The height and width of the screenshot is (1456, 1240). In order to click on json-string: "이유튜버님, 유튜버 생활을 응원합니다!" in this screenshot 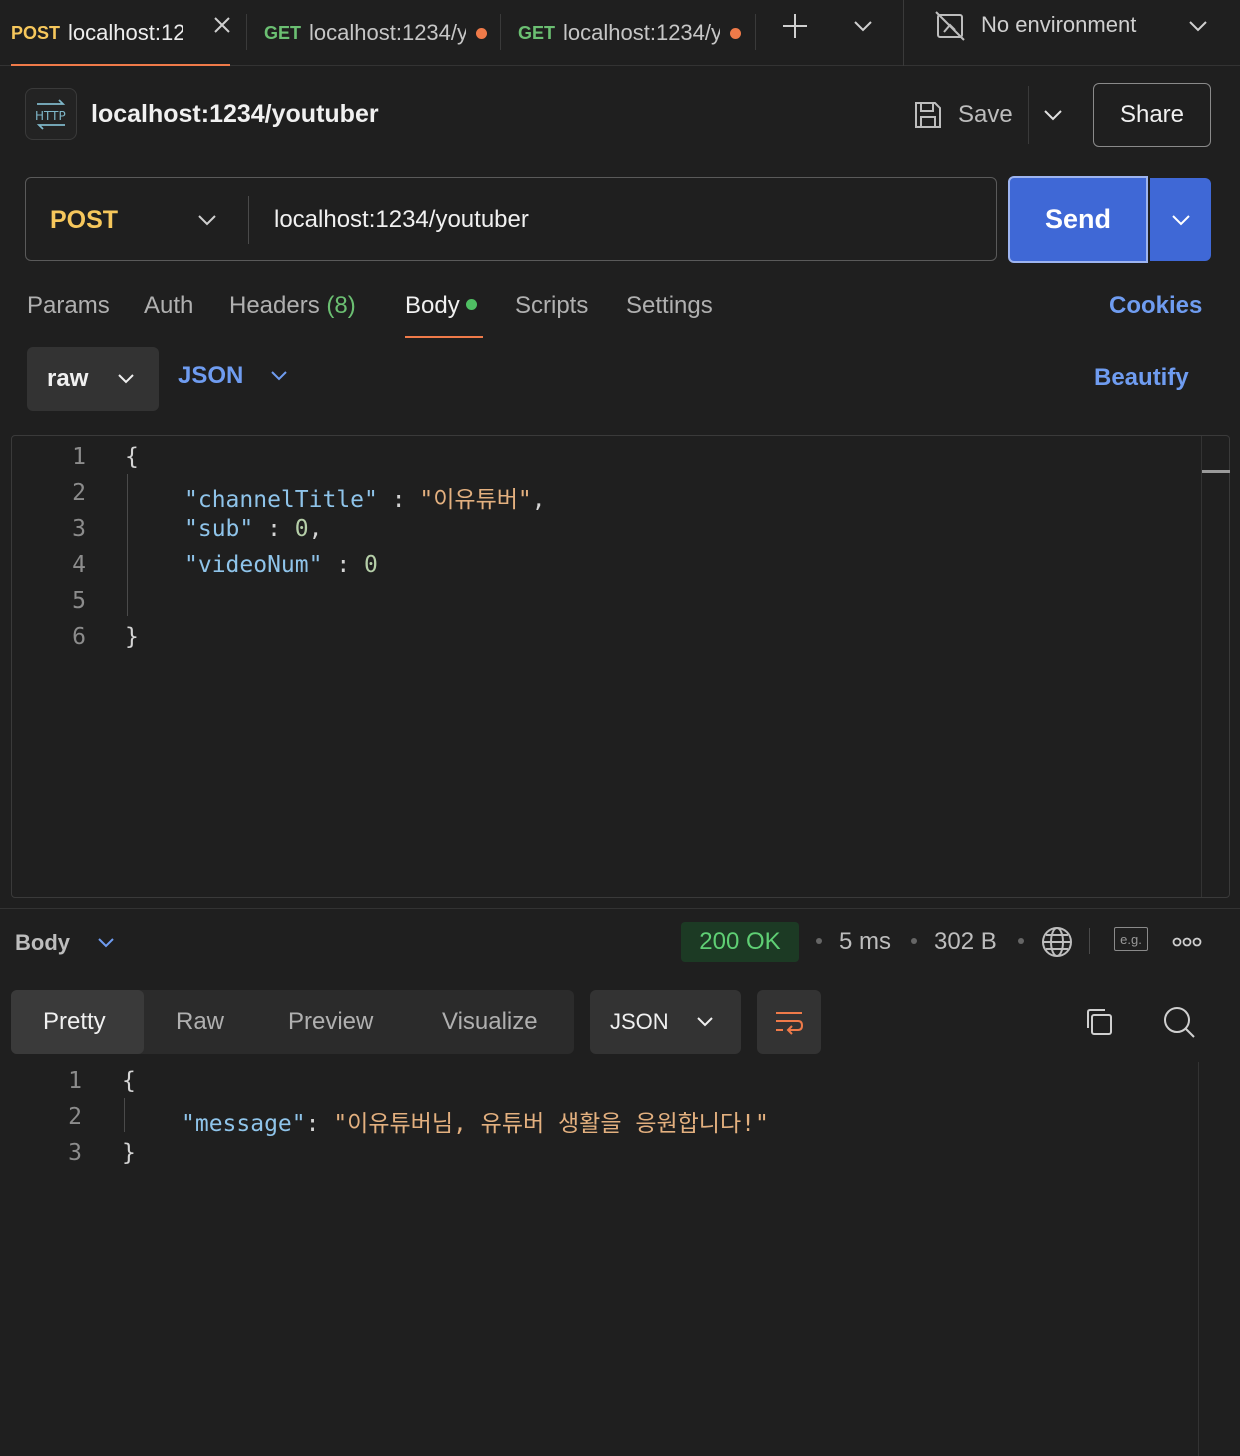, I will do `click(551, 1124)`.